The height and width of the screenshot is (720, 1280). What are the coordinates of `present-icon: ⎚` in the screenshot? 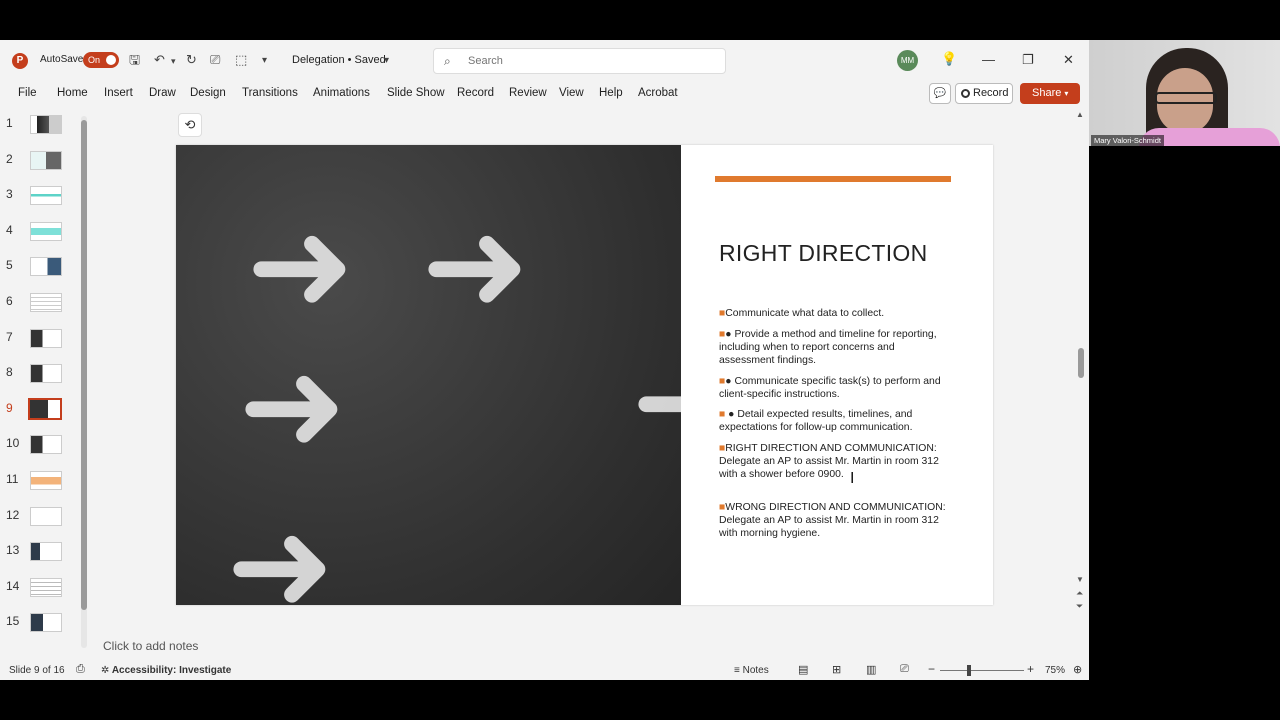 It's located at (215, 60).